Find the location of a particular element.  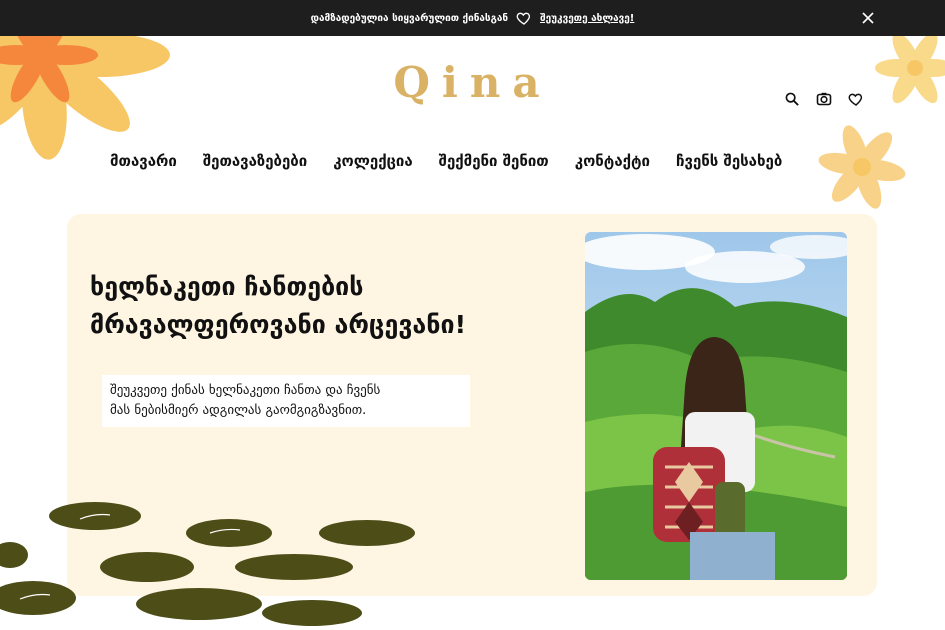

header-icons is located at coordinates (824, 99).